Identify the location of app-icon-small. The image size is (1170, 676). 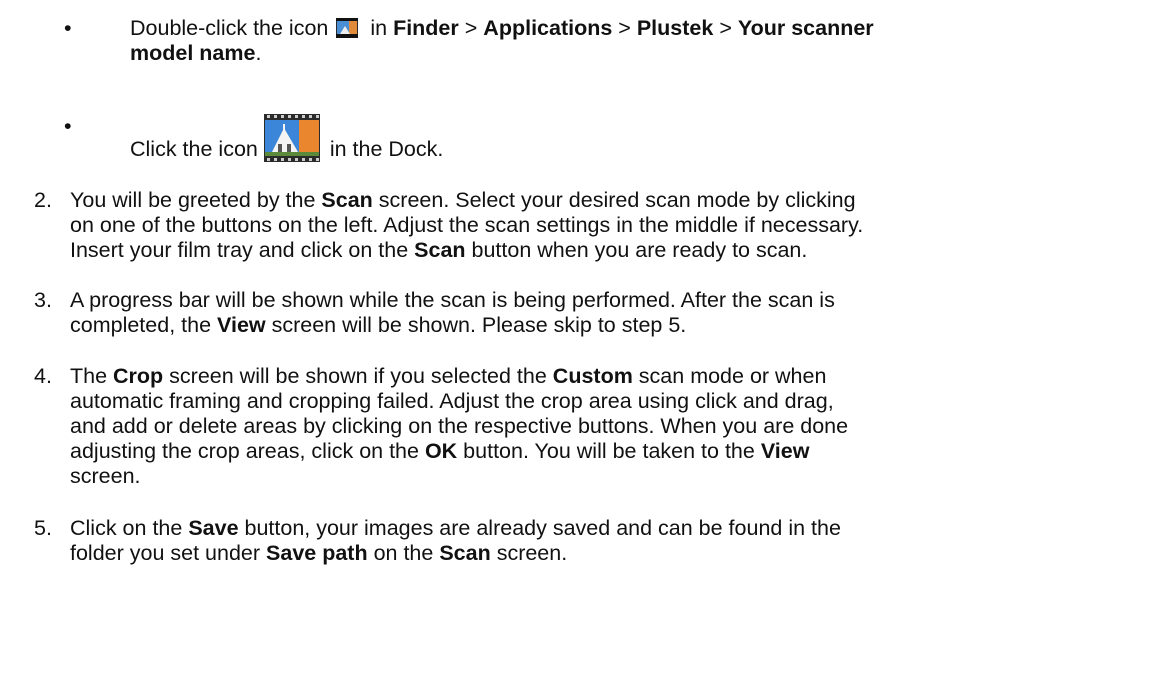
(347, 28).